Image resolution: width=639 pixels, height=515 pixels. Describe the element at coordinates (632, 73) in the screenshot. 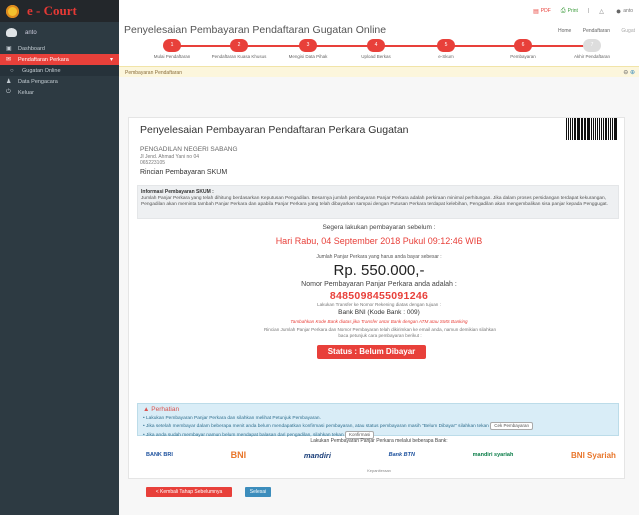

I see `refresh-icon: ⊕` at that location.